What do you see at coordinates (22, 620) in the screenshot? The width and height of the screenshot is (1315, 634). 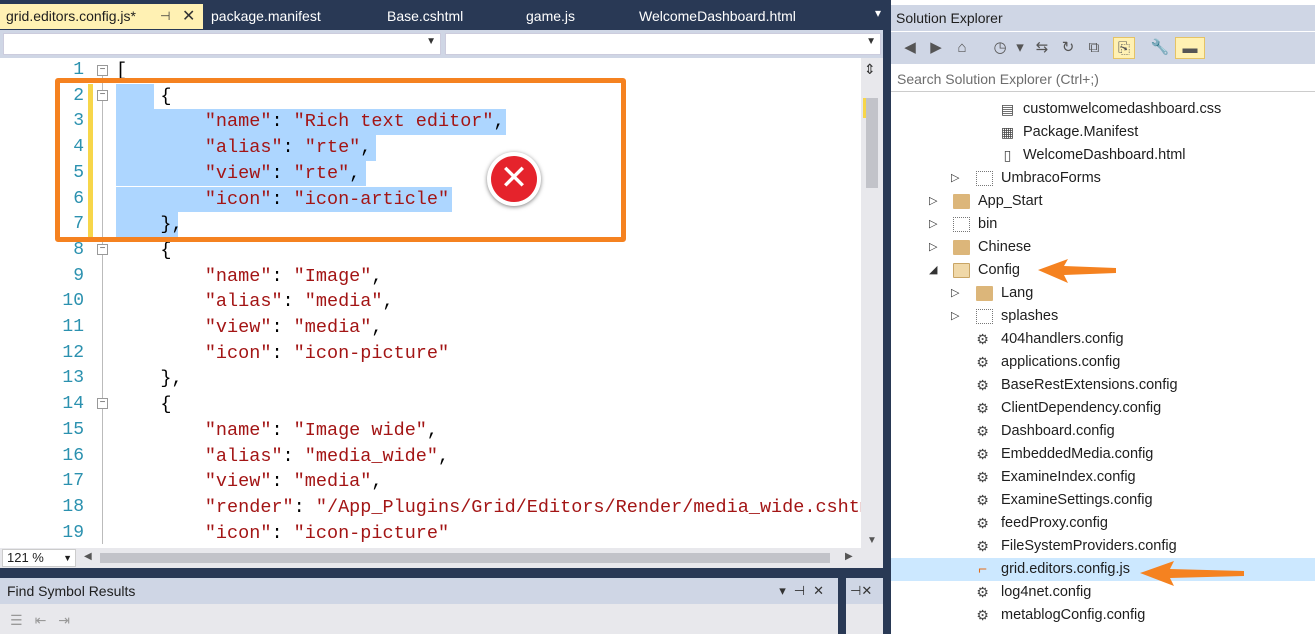 I see `list-icon: ☰` at bounding box center [22, 620].